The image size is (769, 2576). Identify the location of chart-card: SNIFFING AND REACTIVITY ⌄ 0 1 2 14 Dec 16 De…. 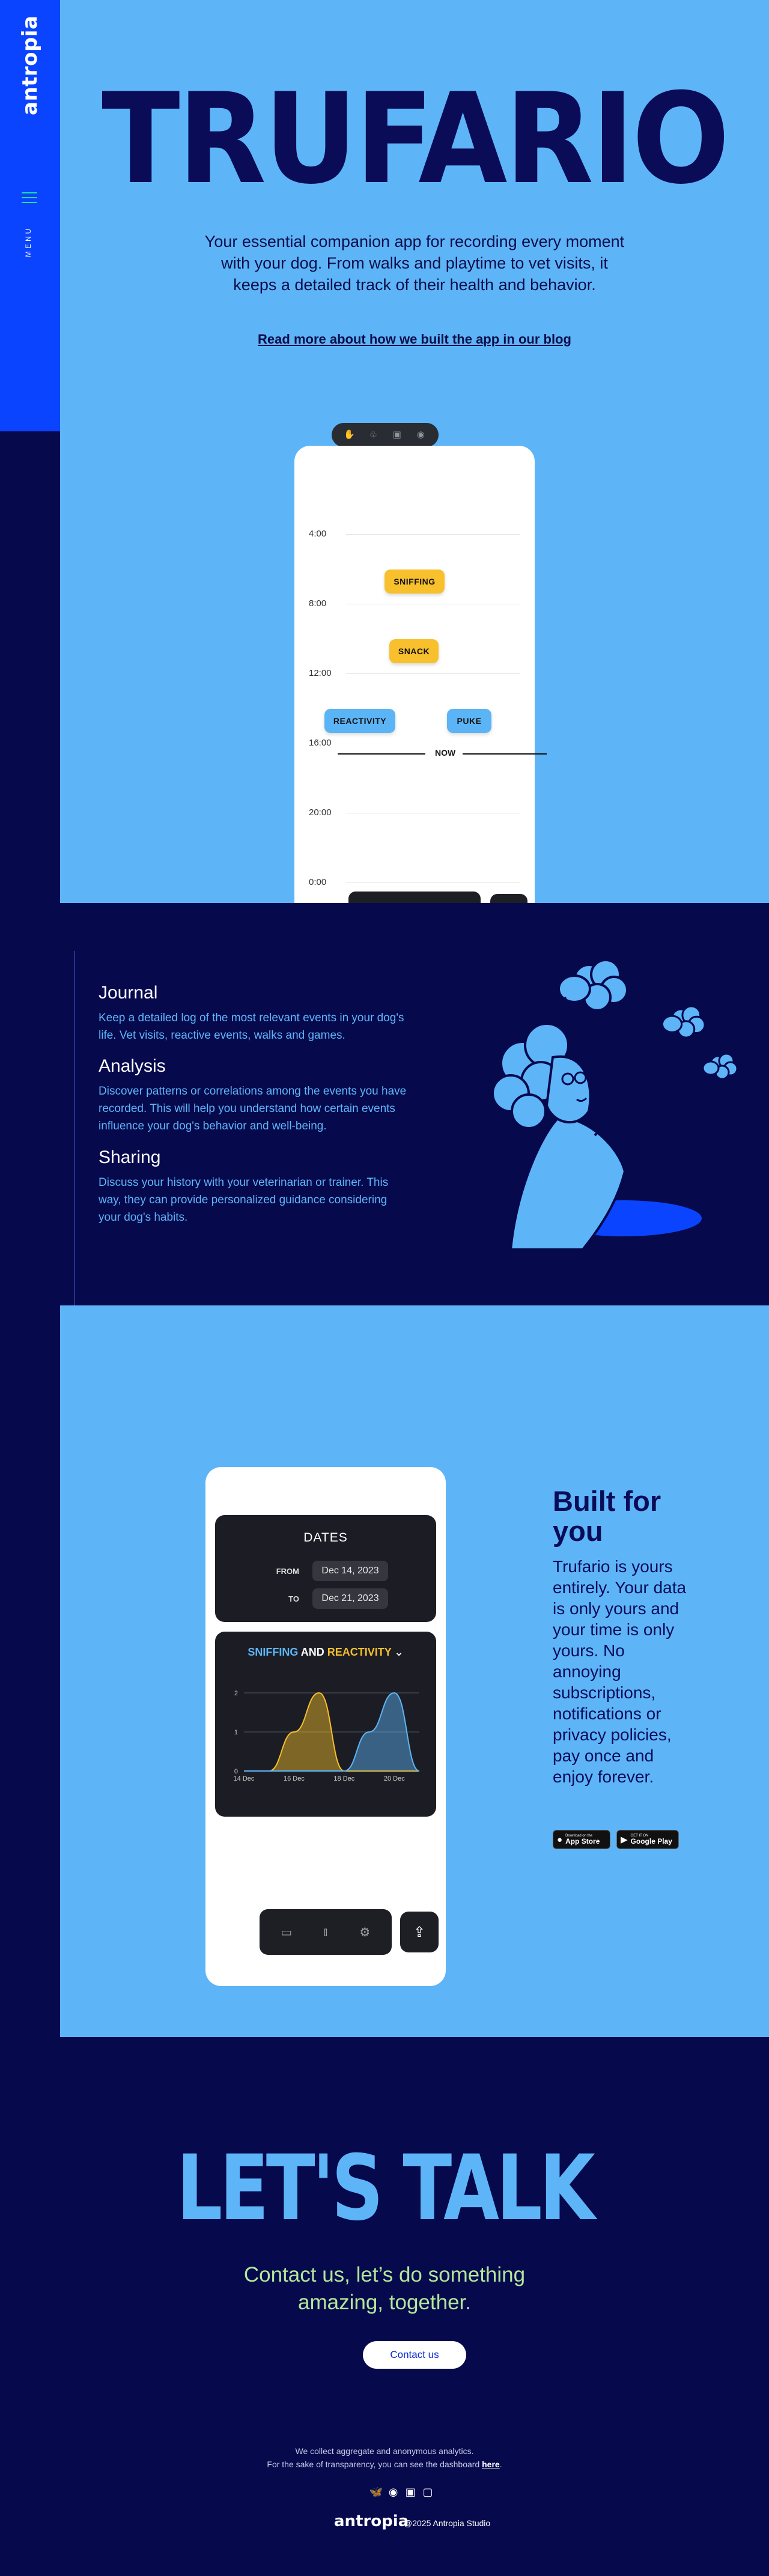
(325, 1725).